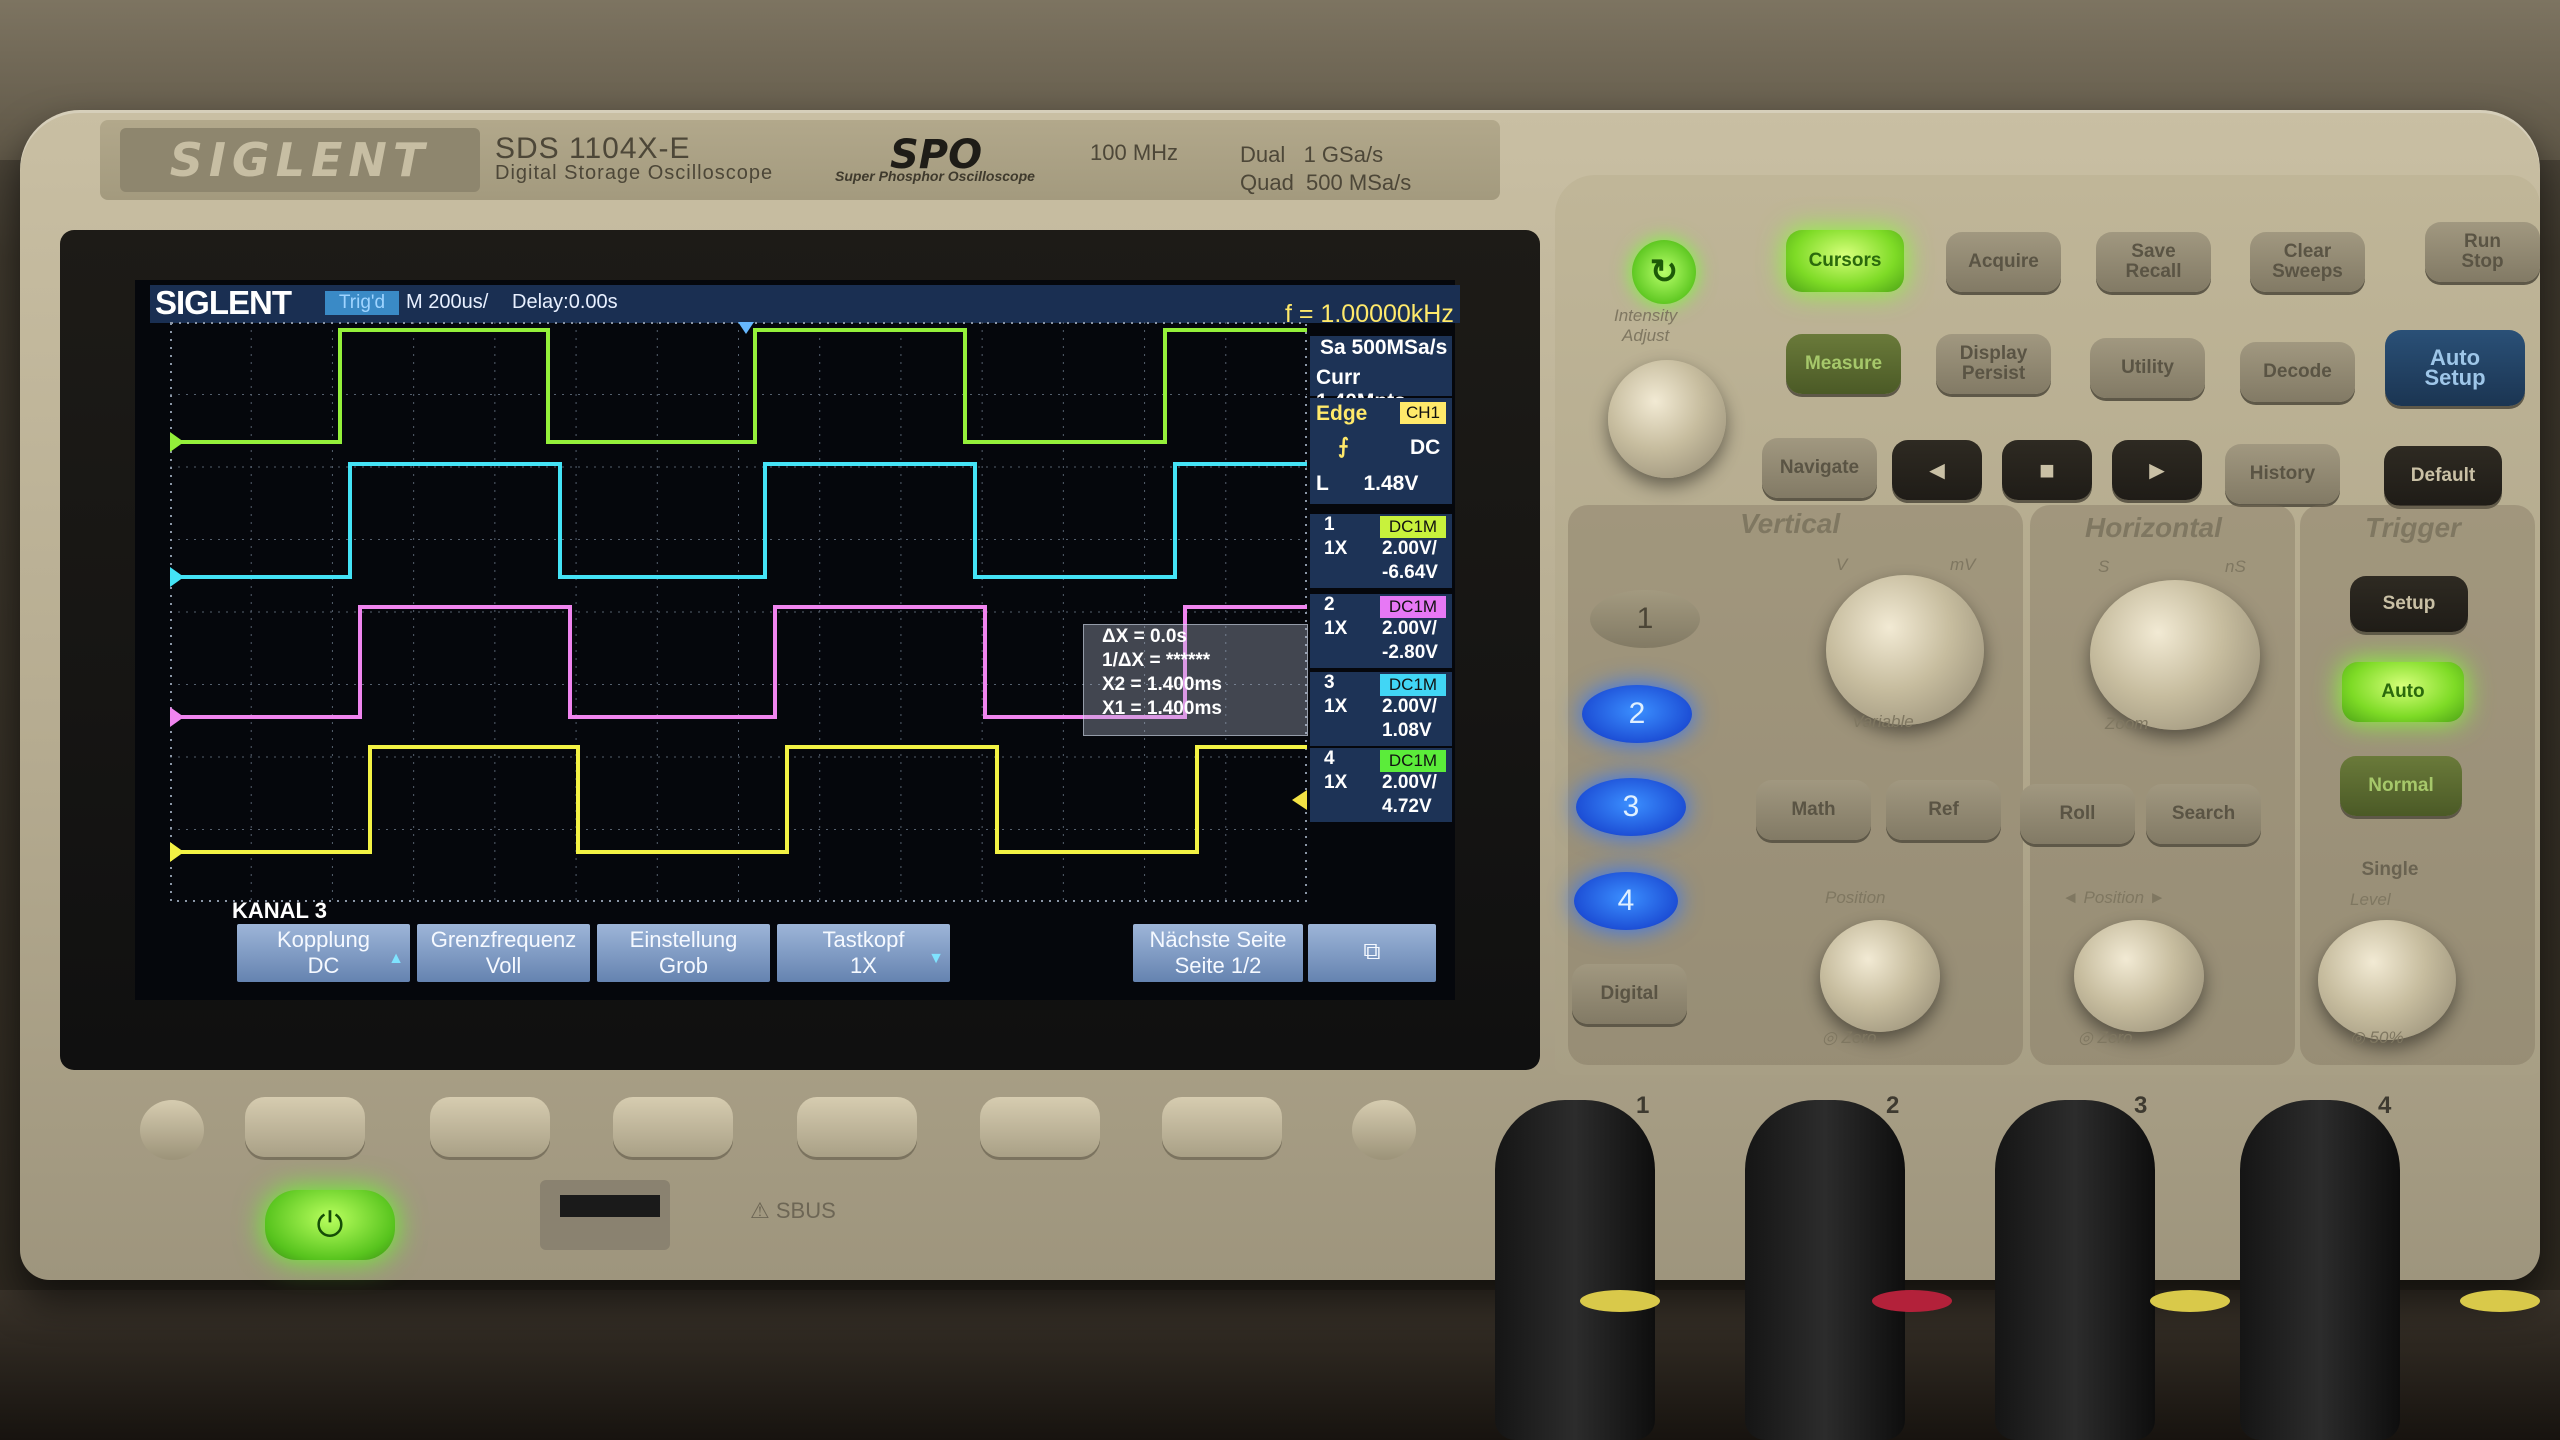  Describe the element at coordinates (2297, 372) in the screenshot. I see `decode-button: Decode` at that location.